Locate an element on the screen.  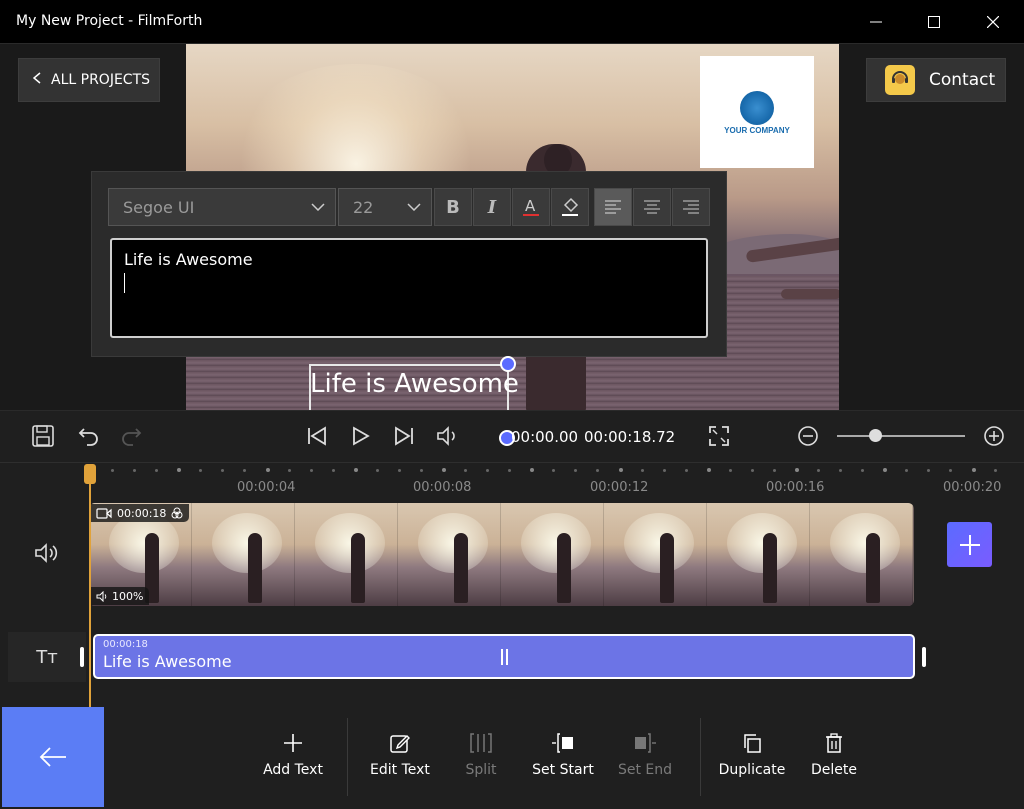
video-clip is located at coordinates (501, 554).